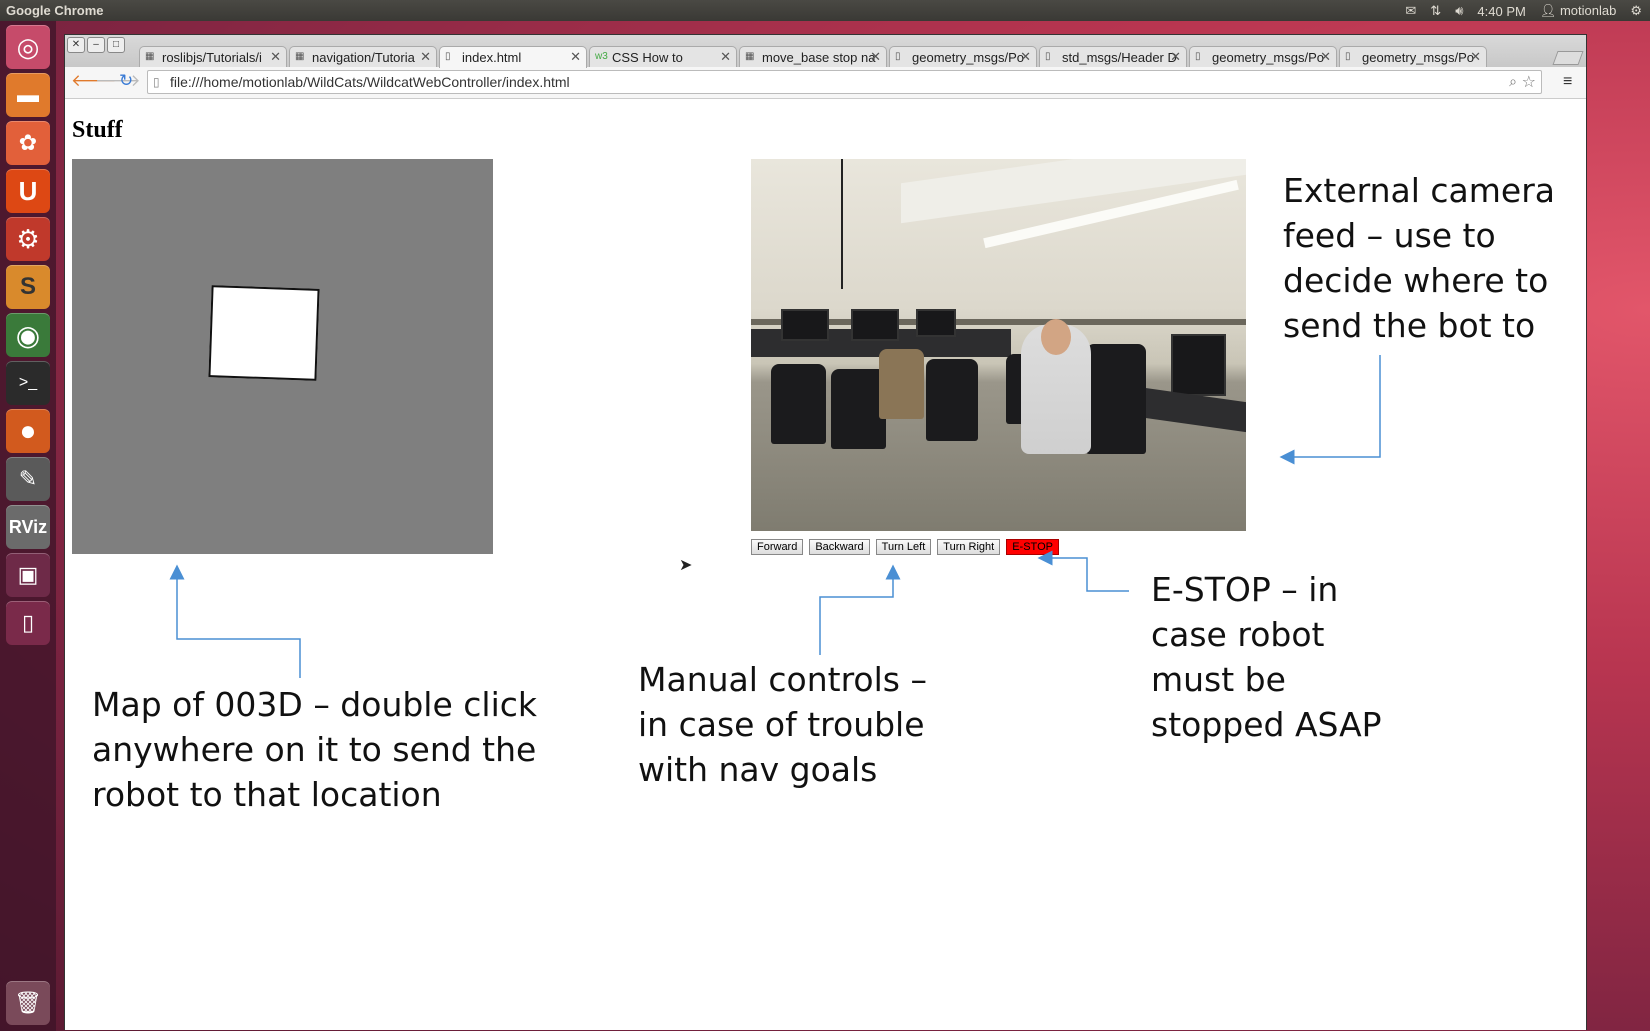 The image size is (1650, 1031). I want to click on w3schools-icon: w3, so click(601, 56).